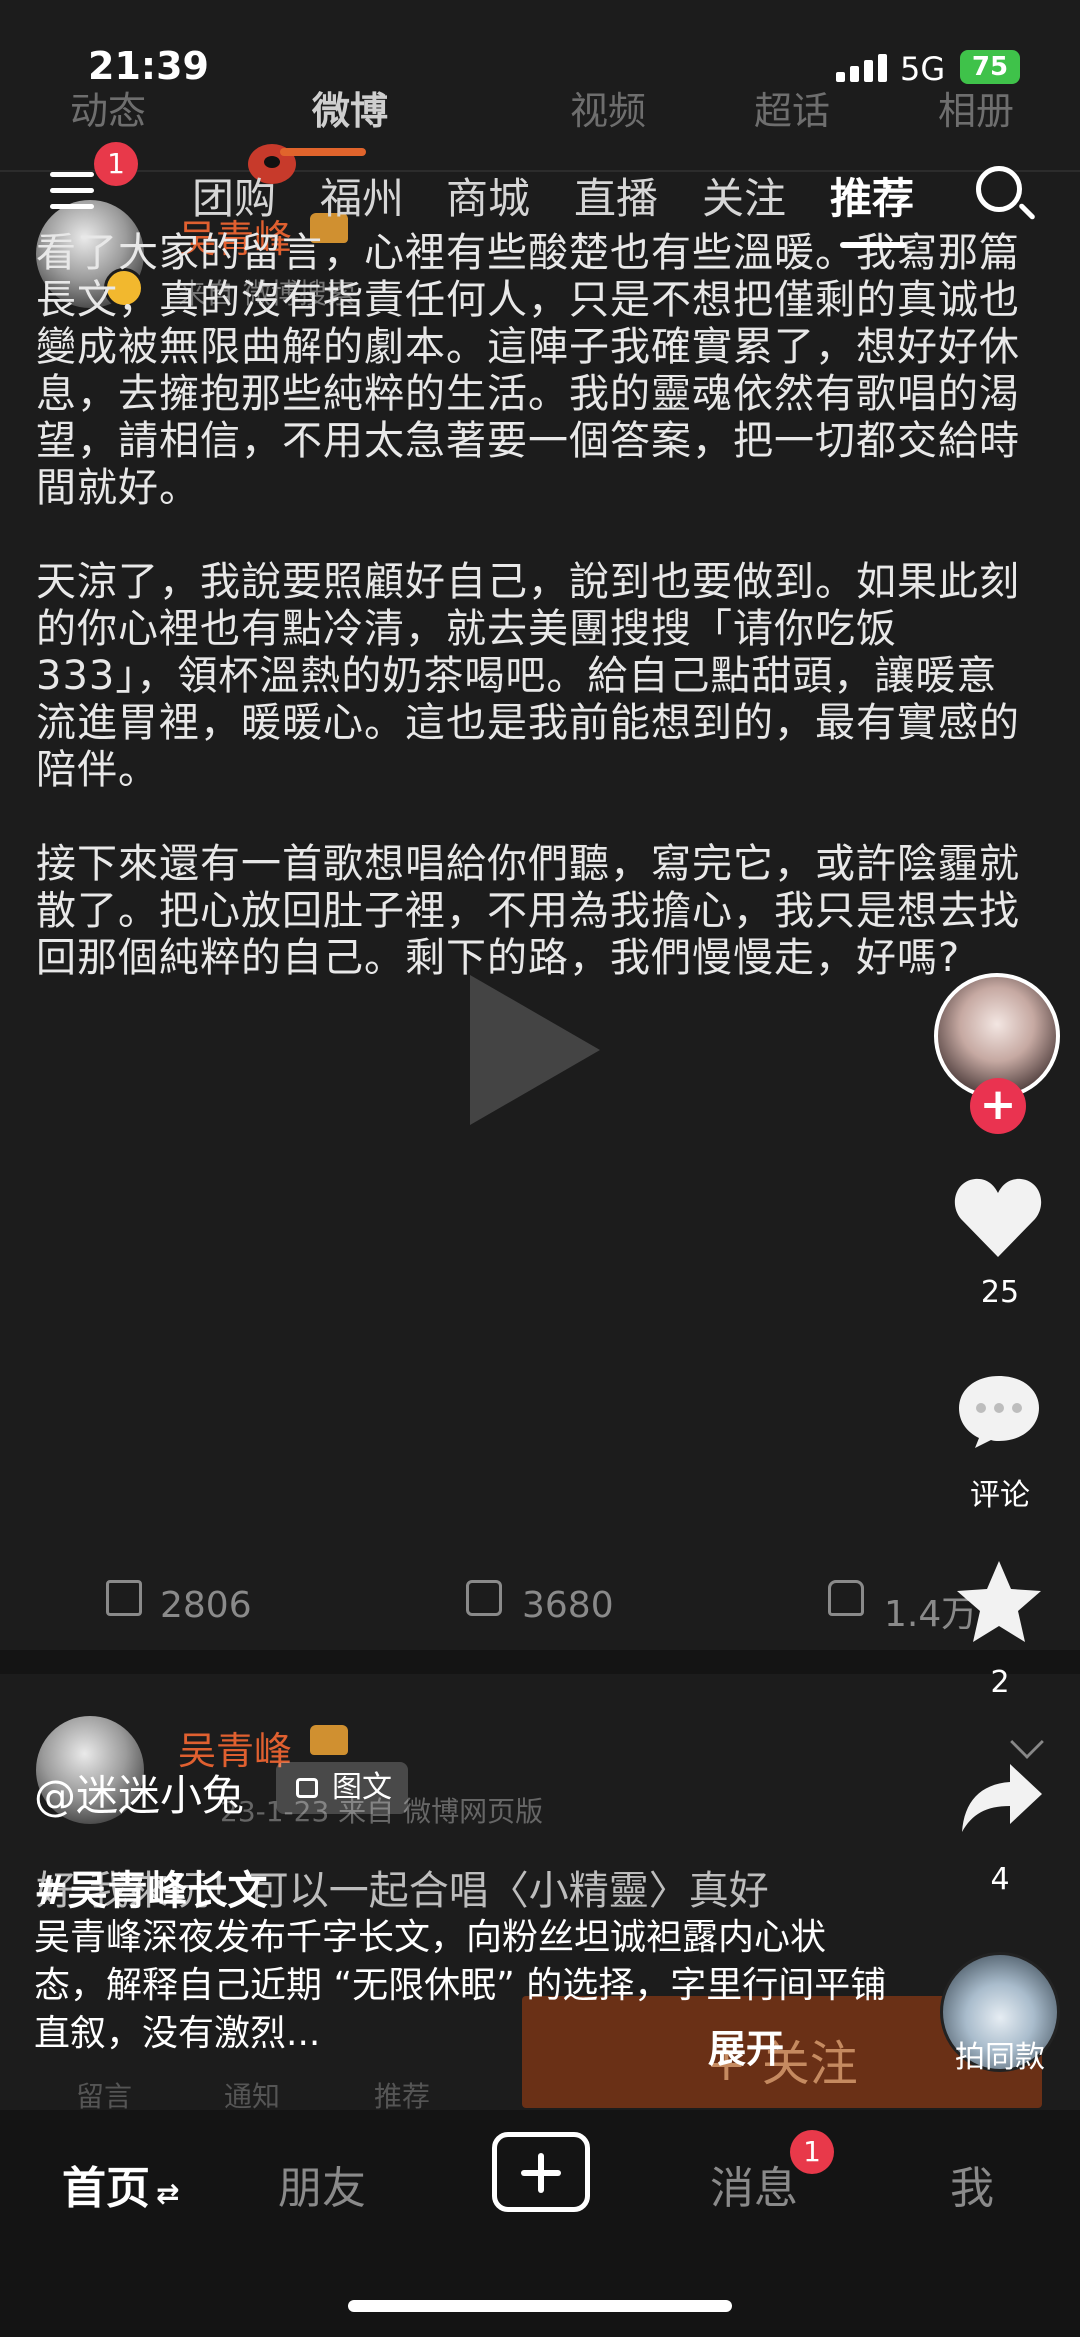 This screenshot has height=2337, width=1080. What do you see at coordinates (72, 192) in the screenshot?
I see `menu-icon` at bounding box center [72, 192].